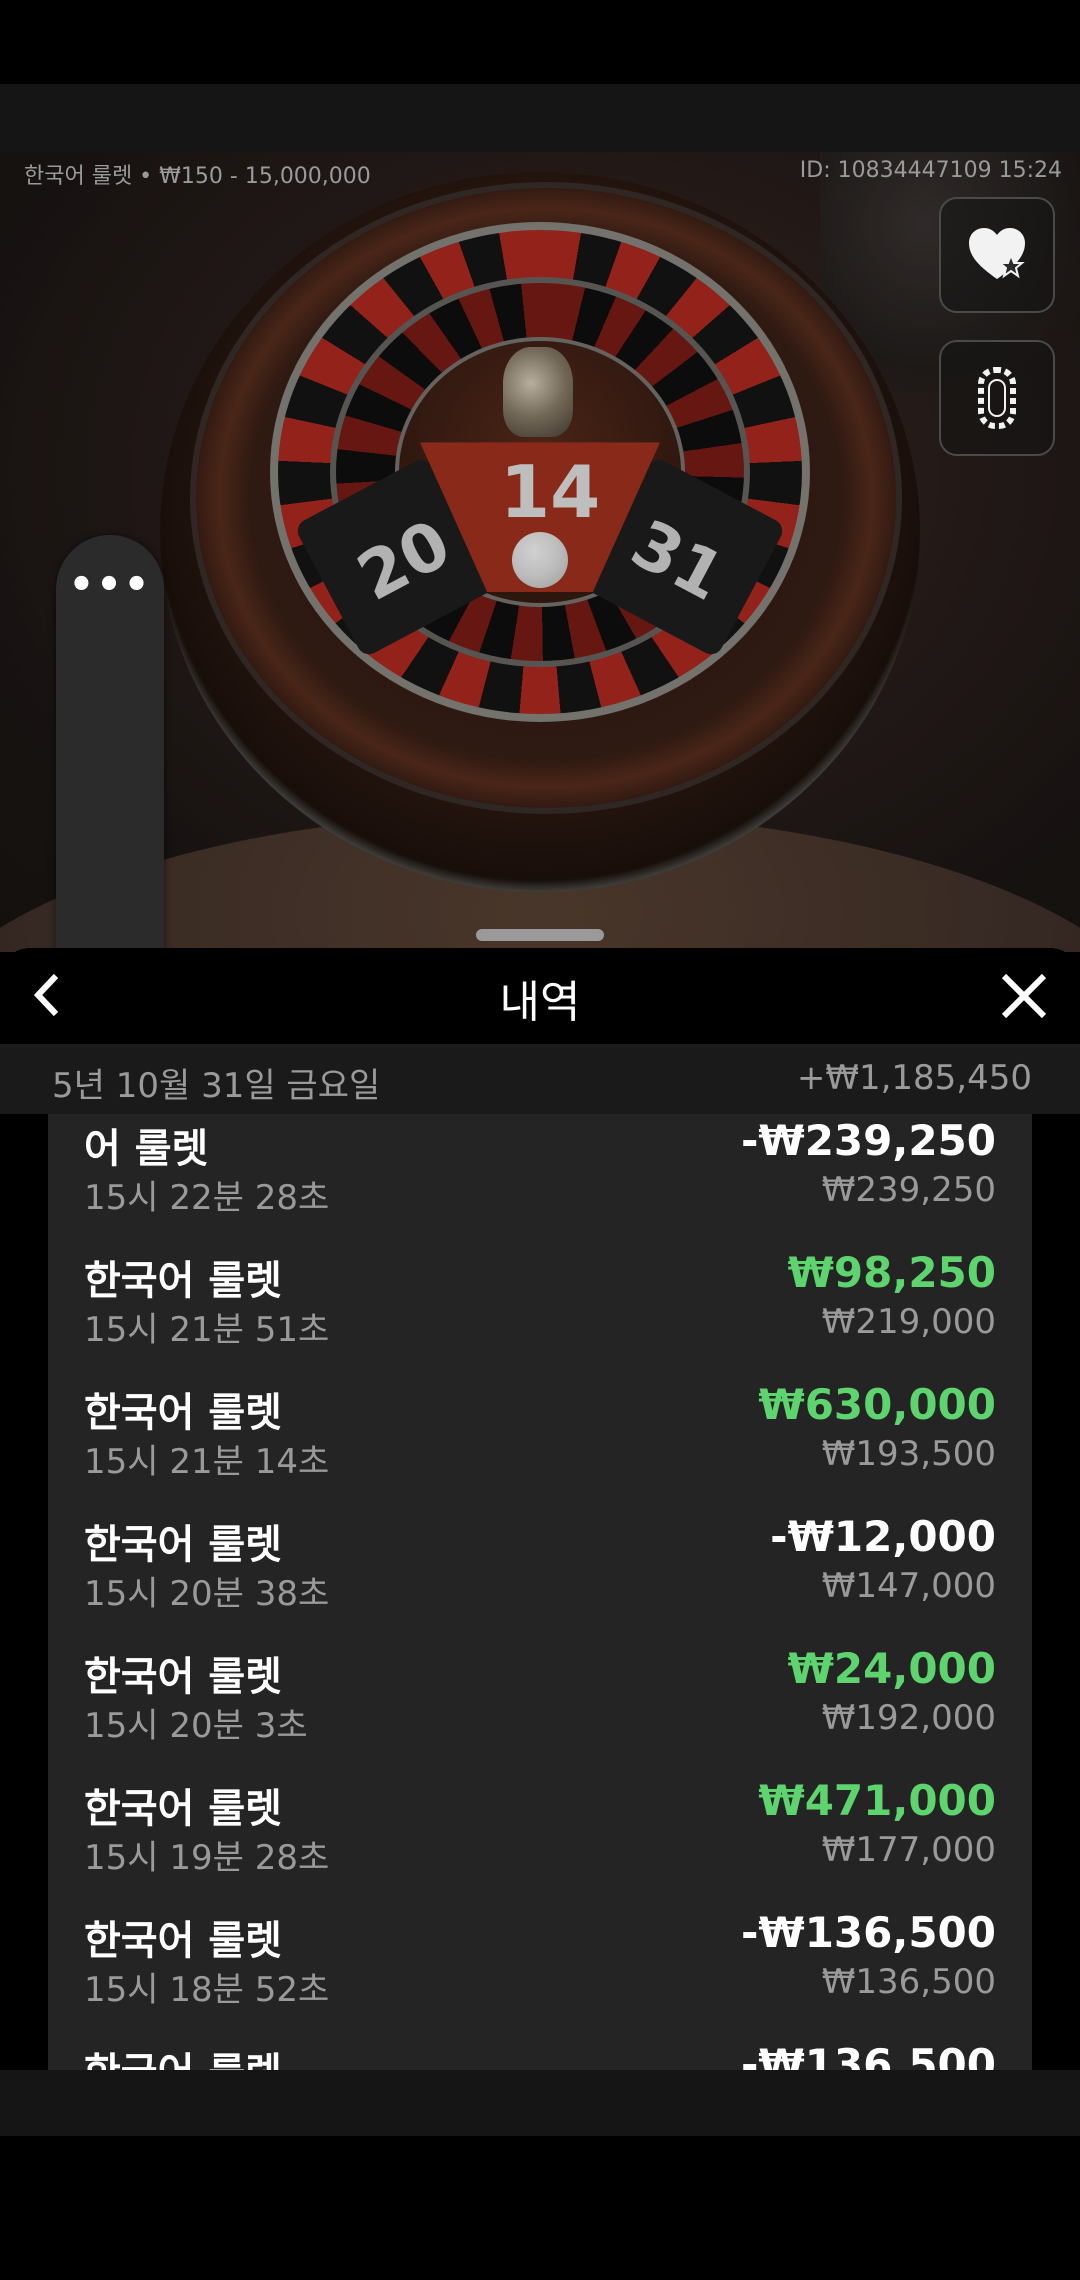 This screenshot has width=1080, height=2280. I want to click on close-icon, so click(1024, 996).